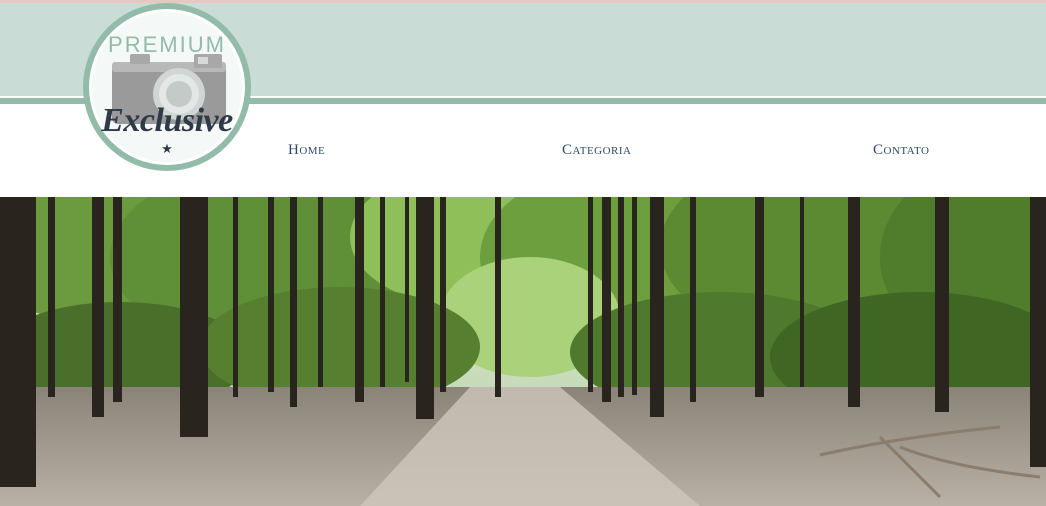  Describe the element at coordinates (167, 44) in the screenshot. I see `logo-premium-text: PREMIUM` at that location.